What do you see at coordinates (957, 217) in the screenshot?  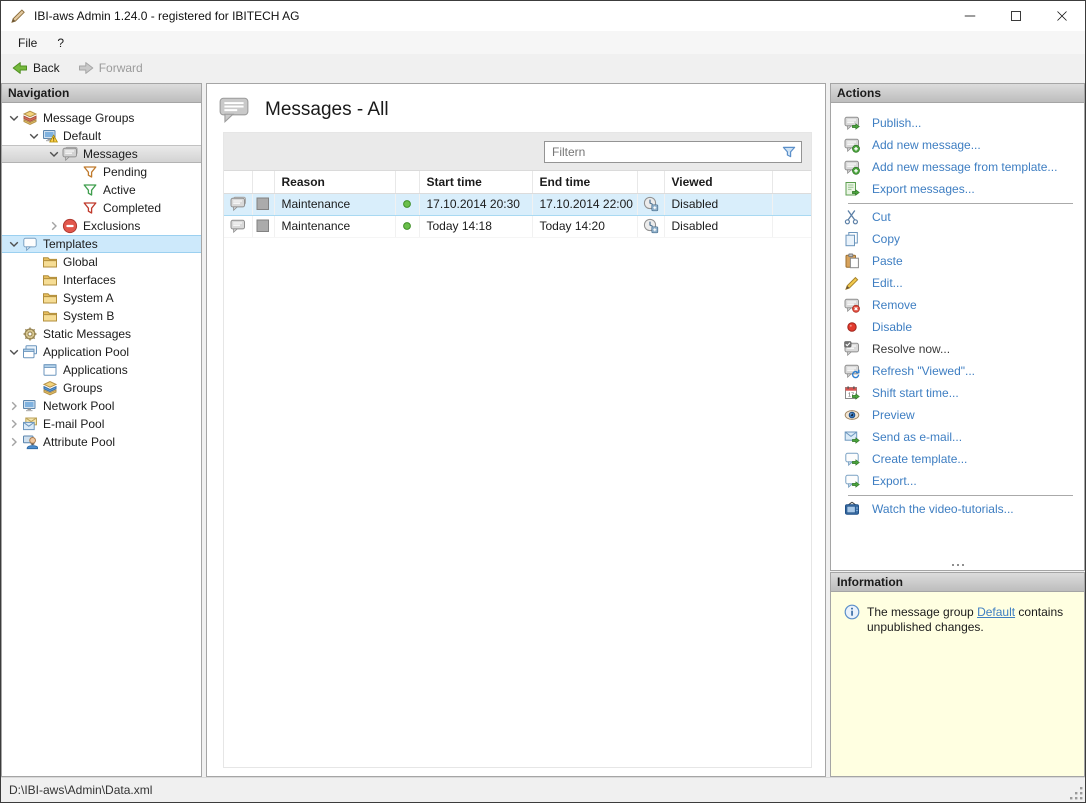 I see `action-cut: Cut` at bounding box center [957, 217].